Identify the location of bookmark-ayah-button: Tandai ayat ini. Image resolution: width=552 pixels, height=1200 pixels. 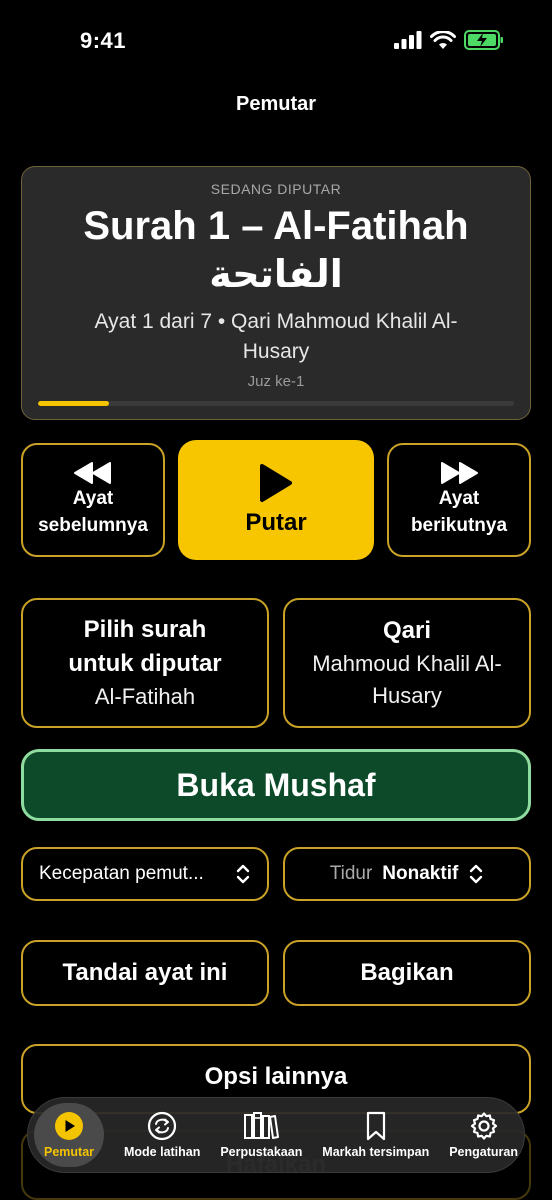
(145, 973).